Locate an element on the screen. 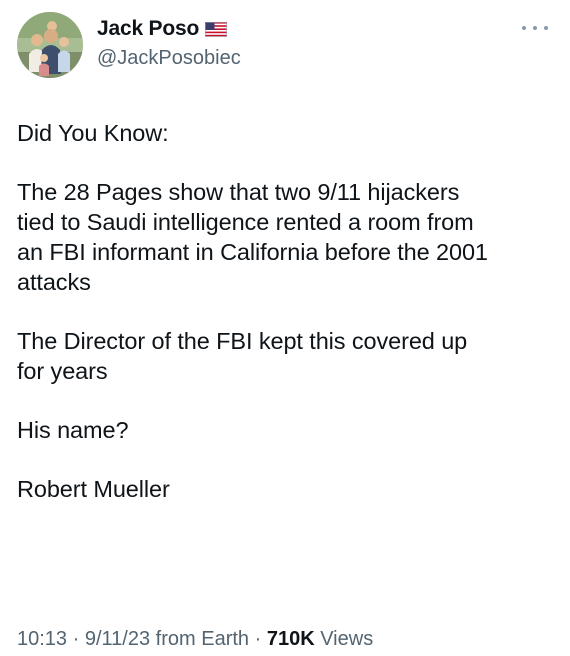 The image size is (570, 656). tweet-time: 10:13 is located at coordinates (42, 639).